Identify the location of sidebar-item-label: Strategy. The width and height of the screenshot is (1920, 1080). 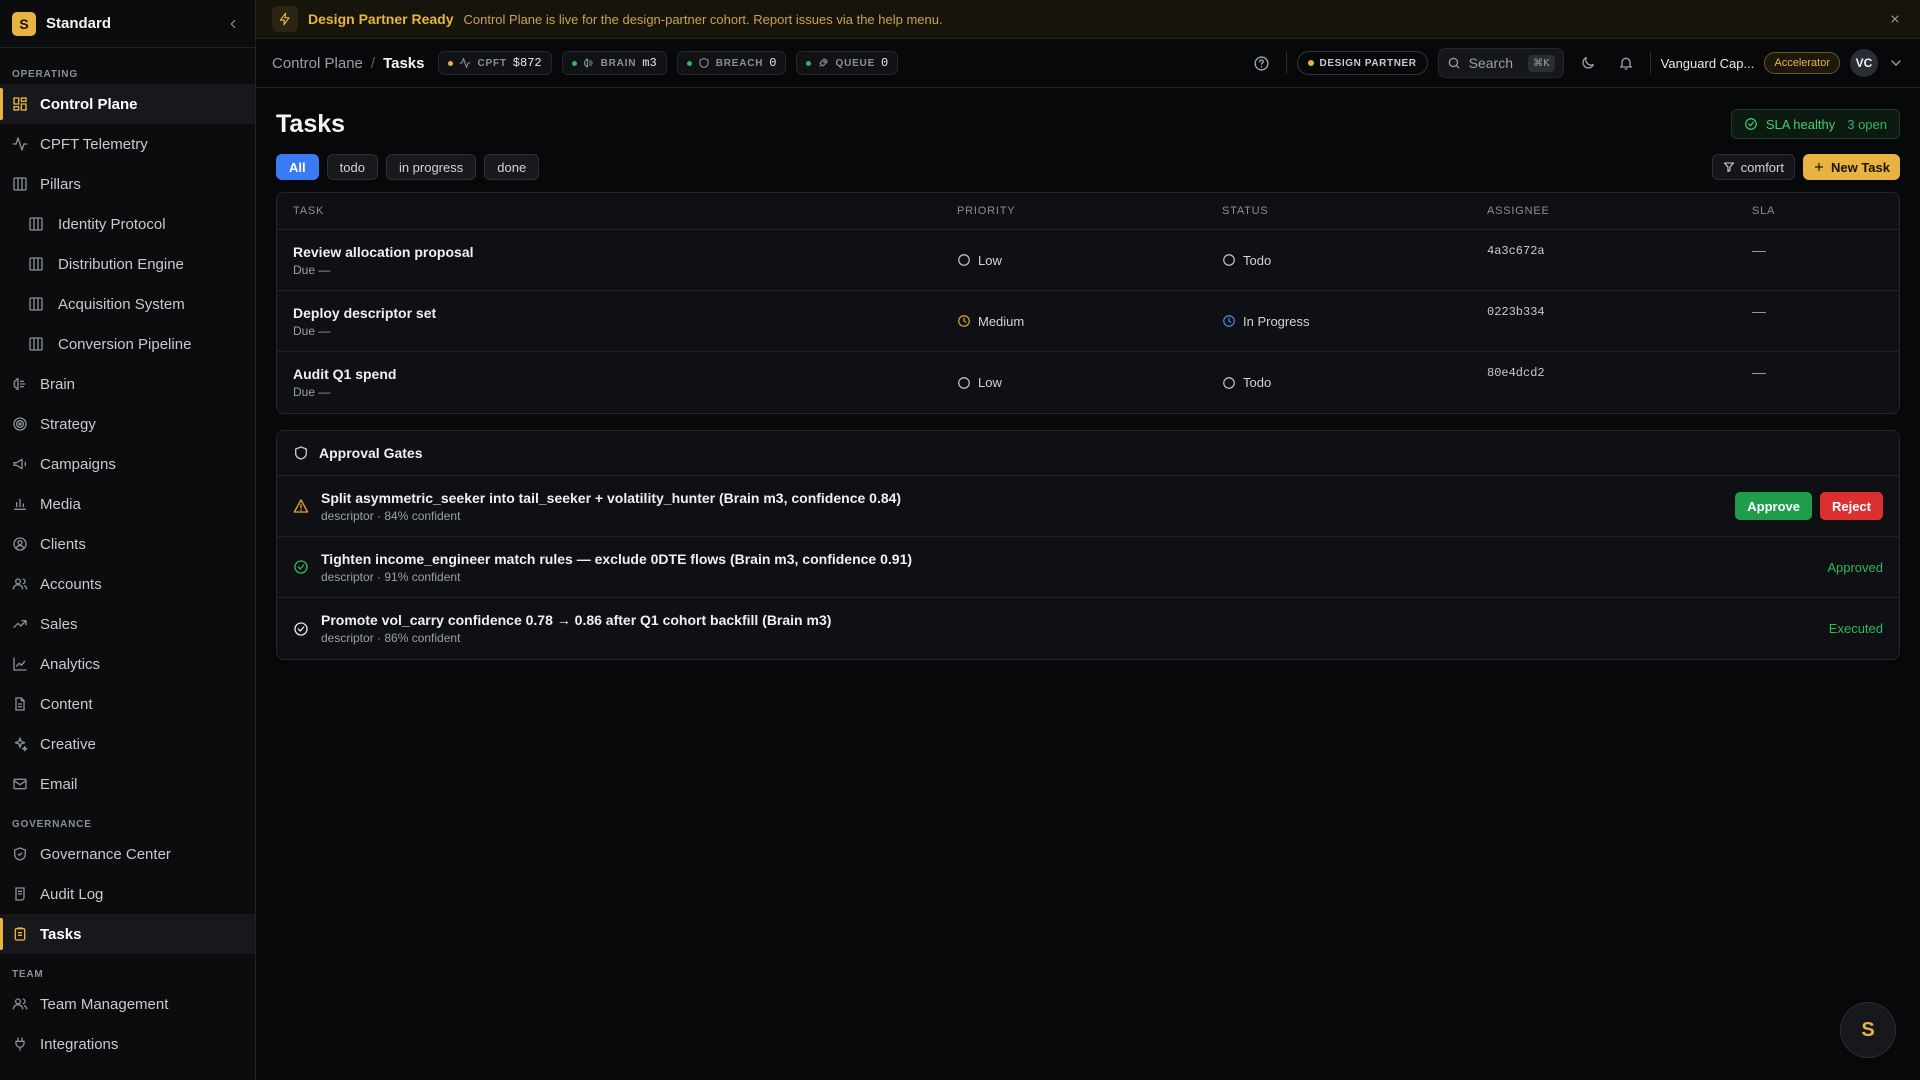
(68, 424).